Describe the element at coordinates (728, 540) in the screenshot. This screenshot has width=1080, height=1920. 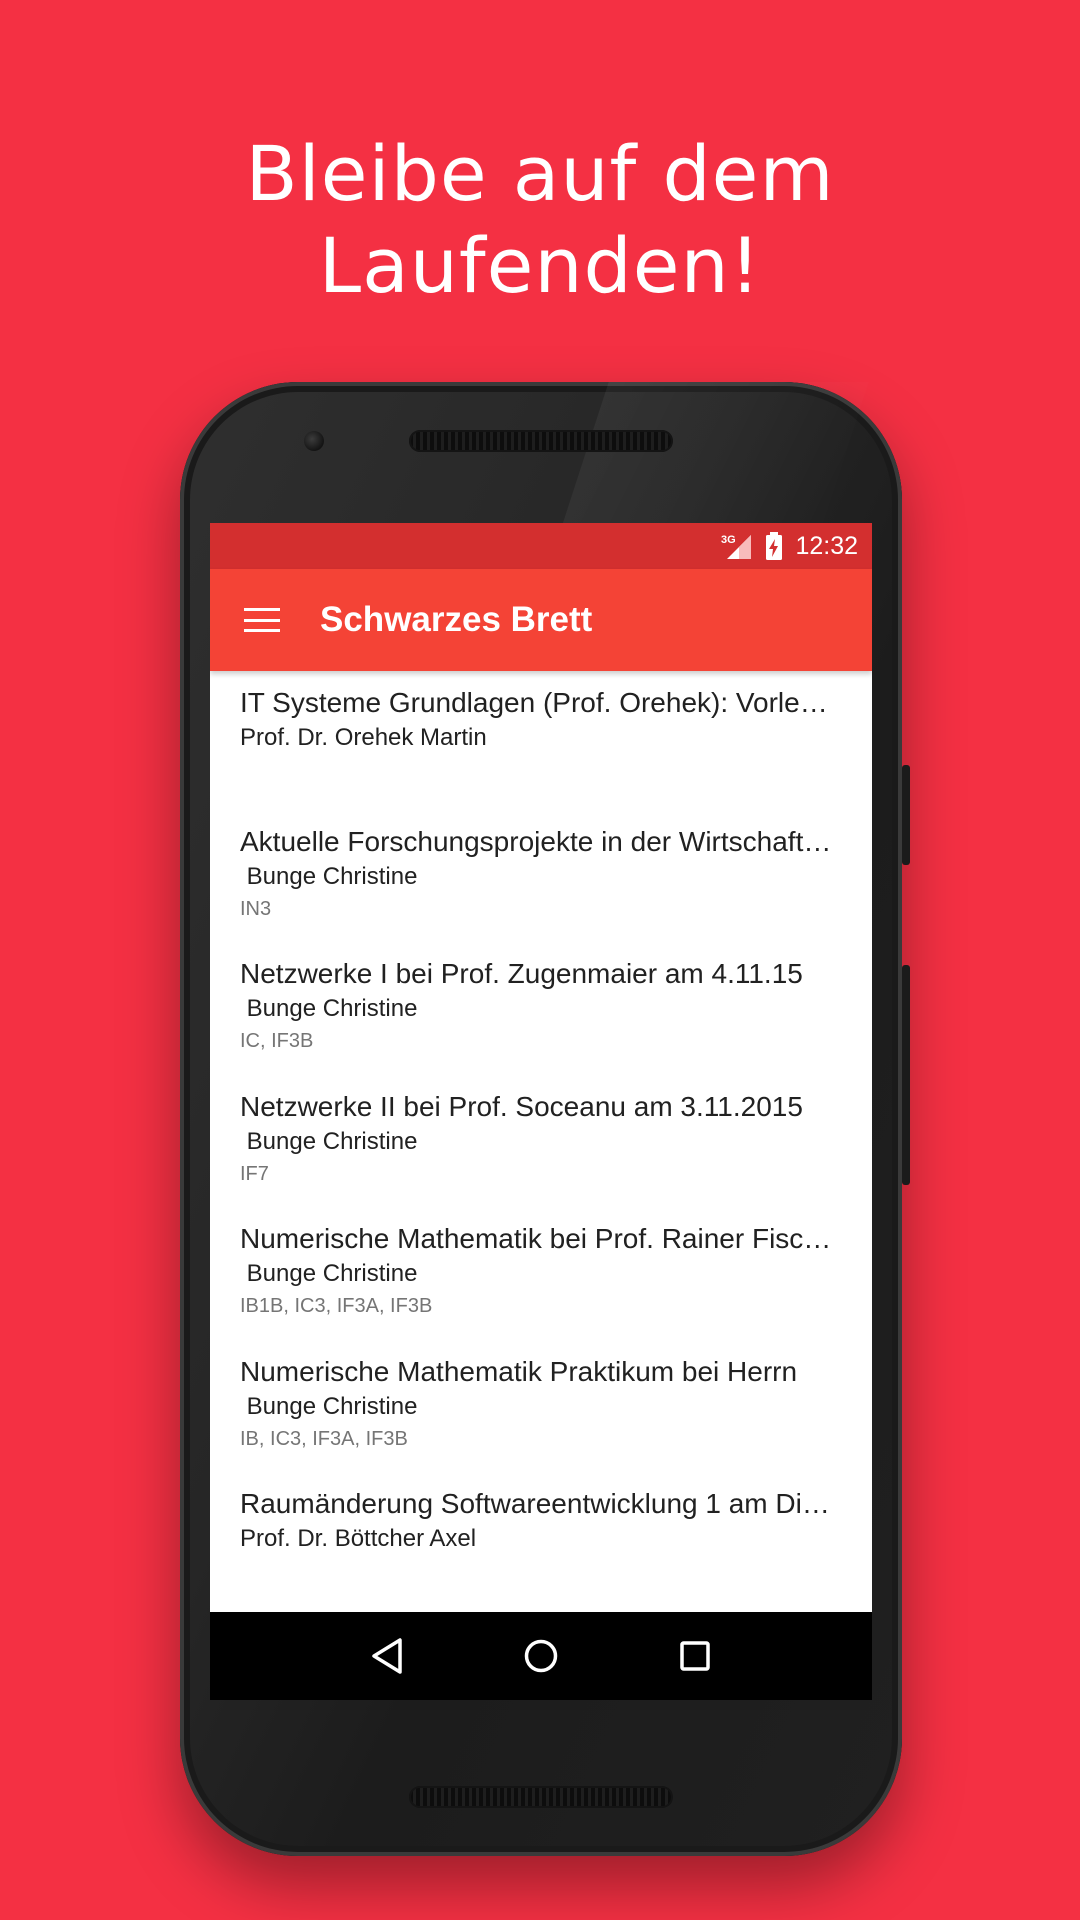
I see `network-type-label: 3G` at that location.